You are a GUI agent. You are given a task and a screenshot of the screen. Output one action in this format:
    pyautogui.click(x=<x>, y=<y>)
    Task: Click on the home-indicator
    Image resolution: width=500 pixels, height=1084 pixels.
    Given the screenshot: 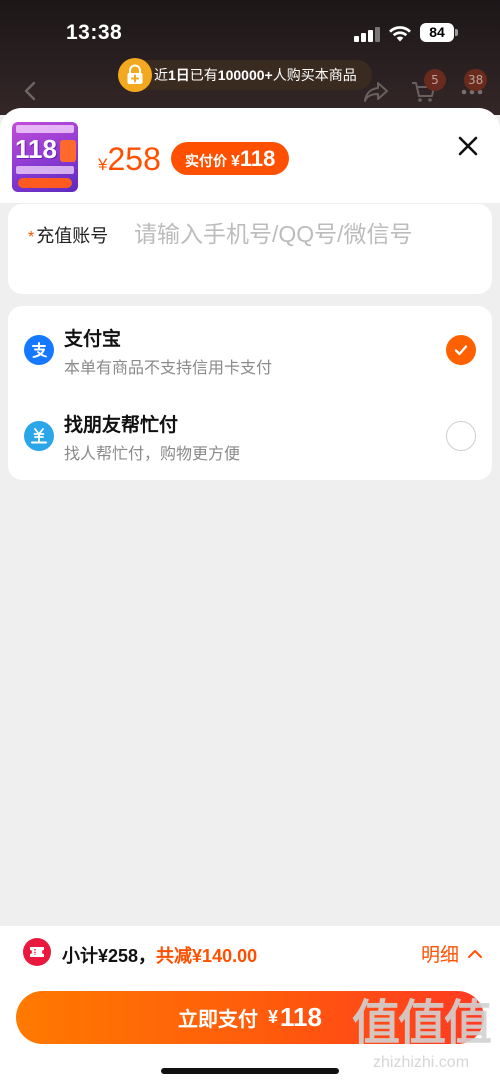 What is the action you would take?
    pyautogui.click(x=250, y=1071)
    